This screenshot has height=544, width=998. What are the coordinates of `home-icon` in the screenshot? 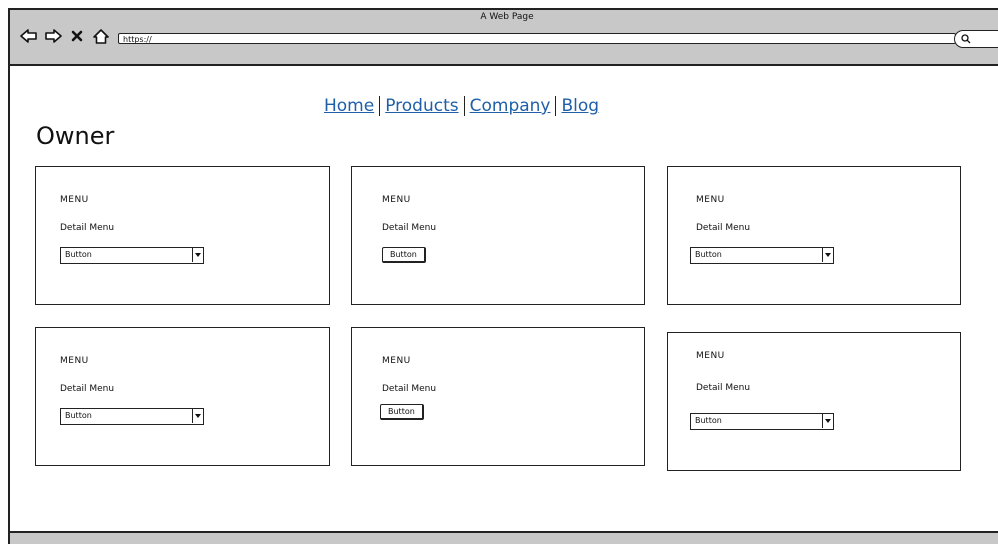 It's located at (101, 36).